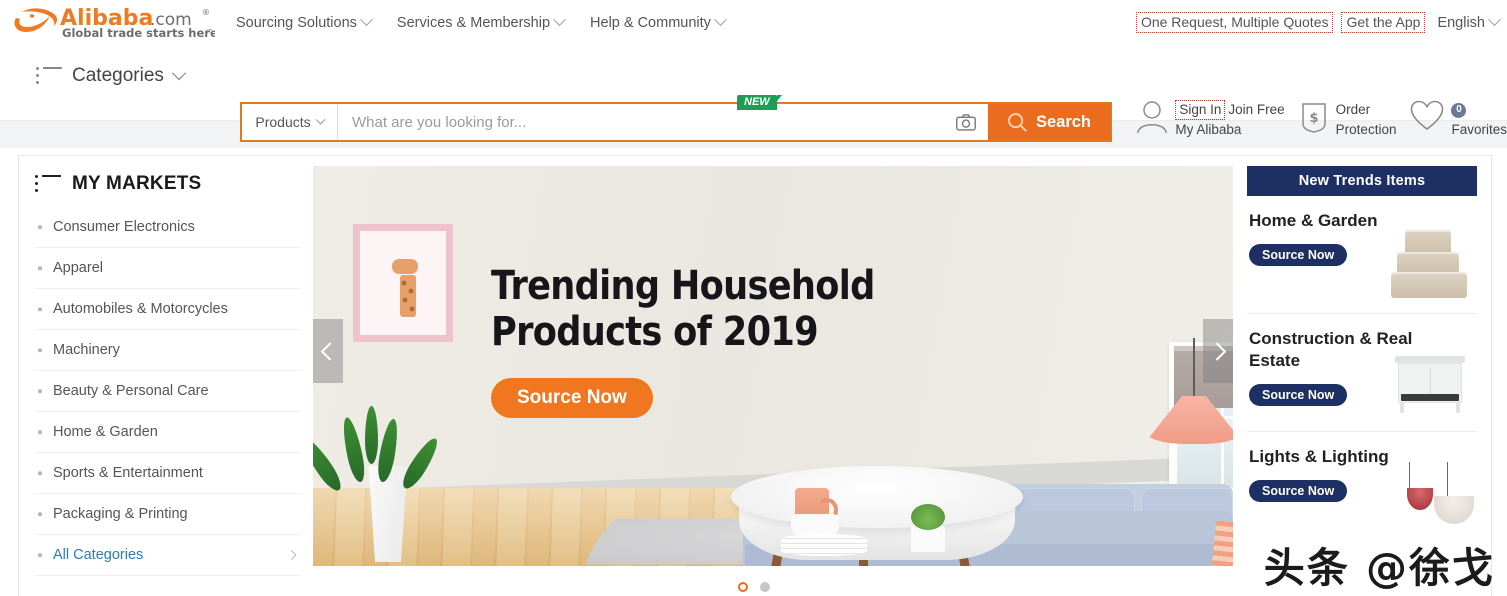 The image size is (1507, 596). I want to click on trend-item-home-garden: Home & Garden Source Now, so click(1362, 255).